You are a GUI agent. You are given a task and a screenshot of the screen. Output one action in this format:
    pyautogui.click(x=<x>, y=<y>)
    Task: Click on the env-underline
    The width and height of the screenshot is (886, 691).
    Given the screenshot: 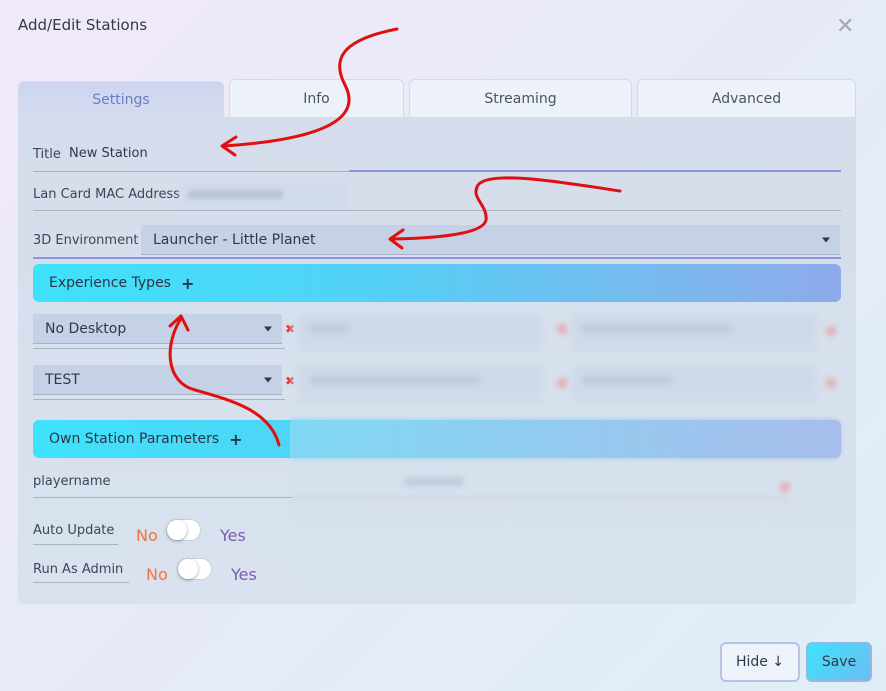 What is the action you would take?
    pyautogui.click(x=437, y=258)
    